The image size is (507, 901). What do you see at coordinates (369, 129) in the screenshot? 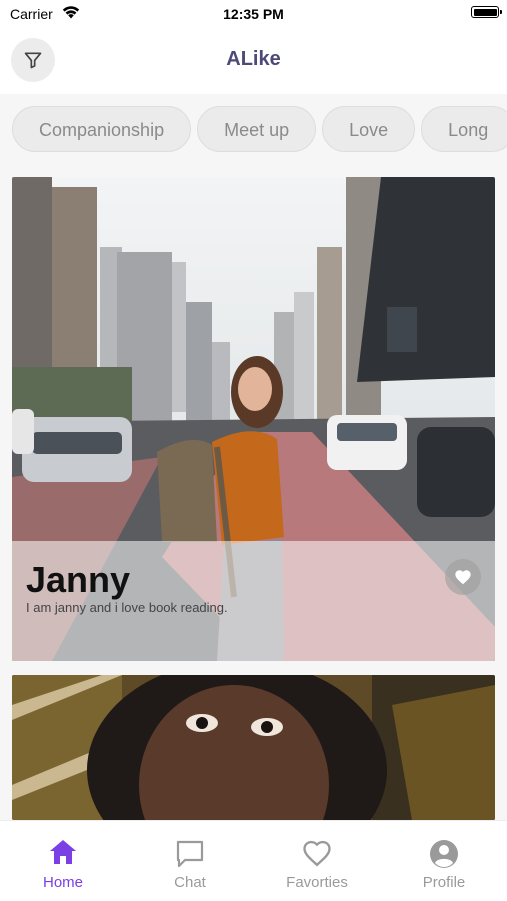
I see `category-chip-love: Love` at bounding box center [369, 129].